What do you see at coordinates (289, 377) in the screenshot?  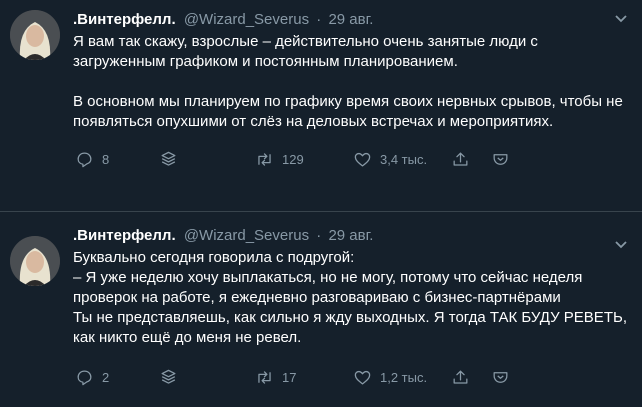 I see `retweet-count: 17` at bounding box center [289, 377].